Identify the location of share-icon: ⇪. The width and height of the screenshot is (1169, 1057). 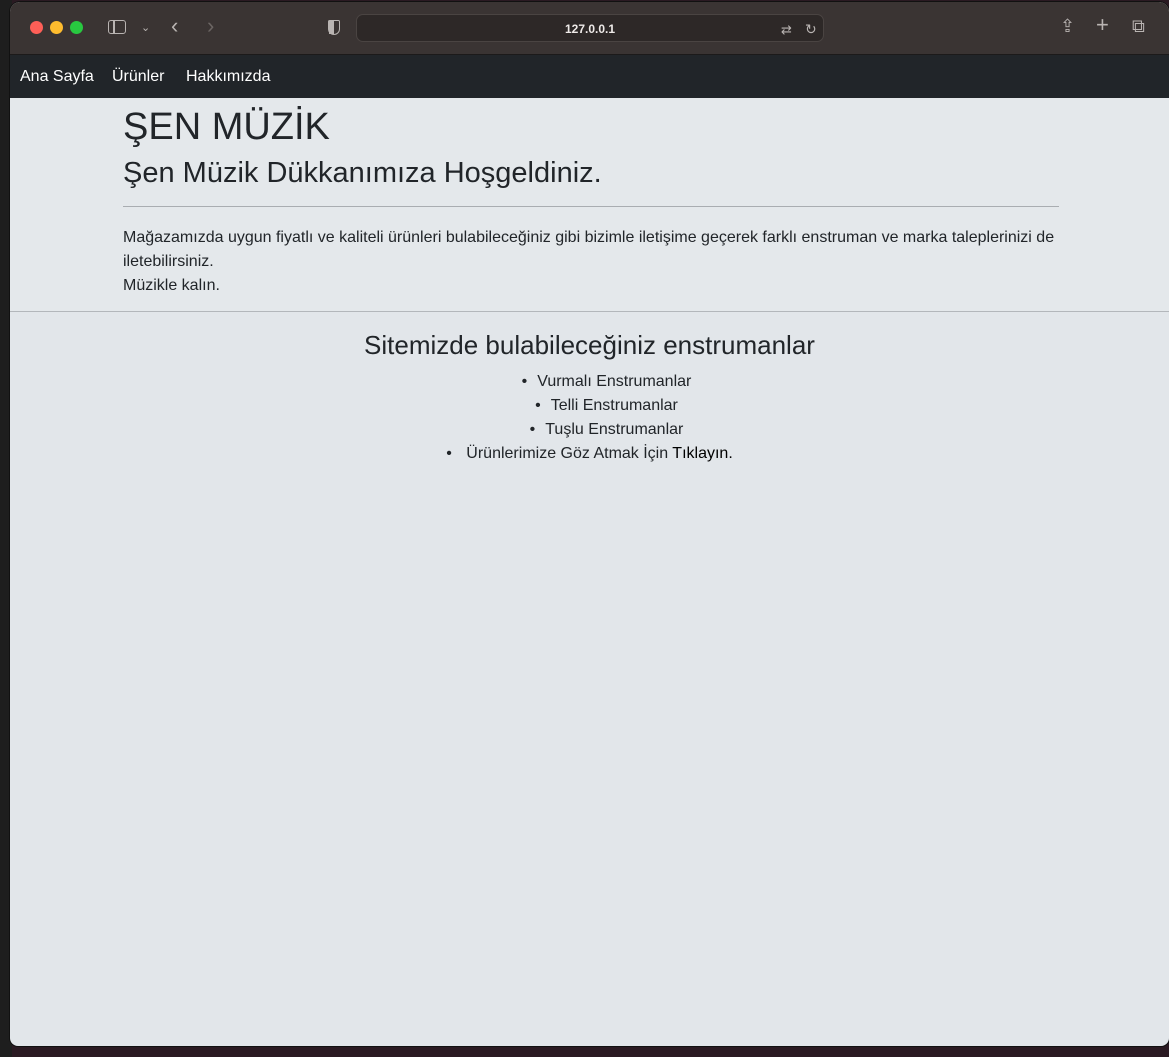
(1067, 26).